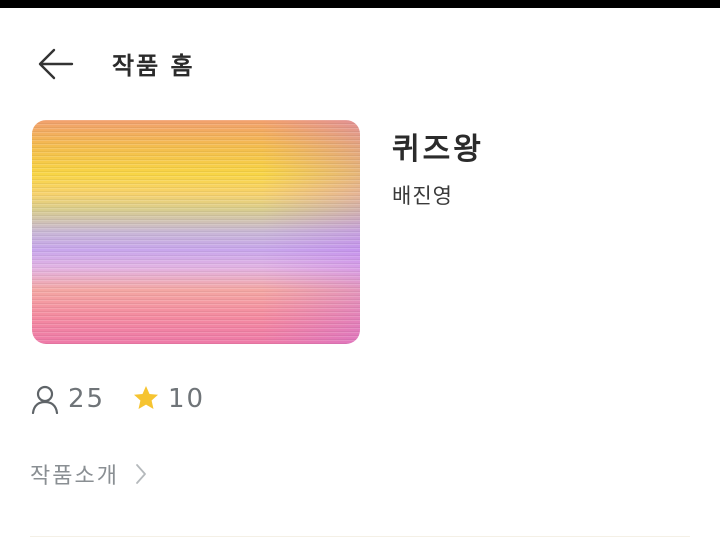 This screenshot has width=720, height=540. I want to click on star-icon, so click(146, 397).